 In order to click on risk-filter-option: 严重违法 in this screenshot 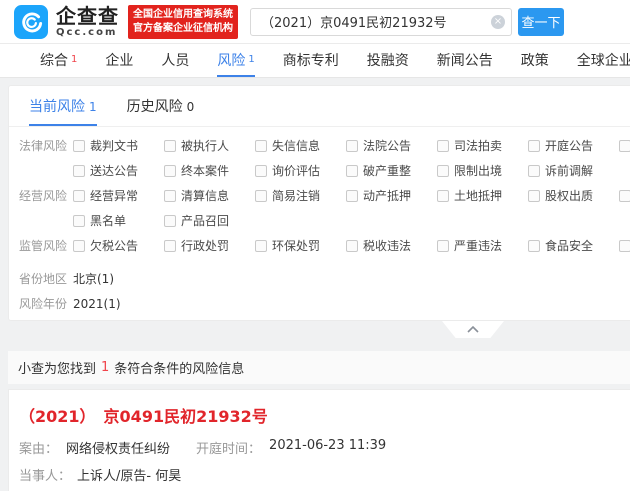, I will do `click(482, 245)`.